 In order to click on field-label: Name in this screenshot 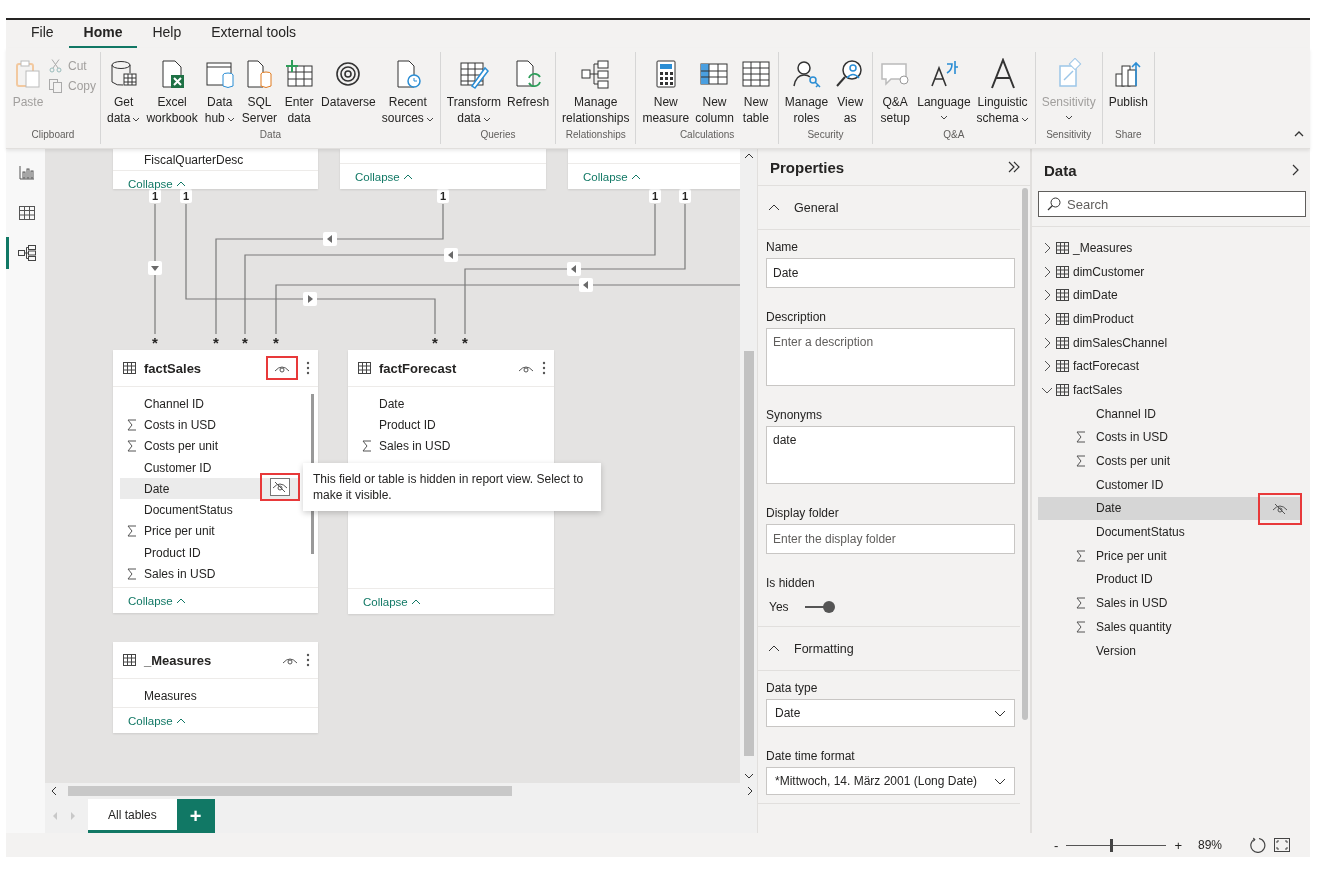, I will do `click(782, 247)`.